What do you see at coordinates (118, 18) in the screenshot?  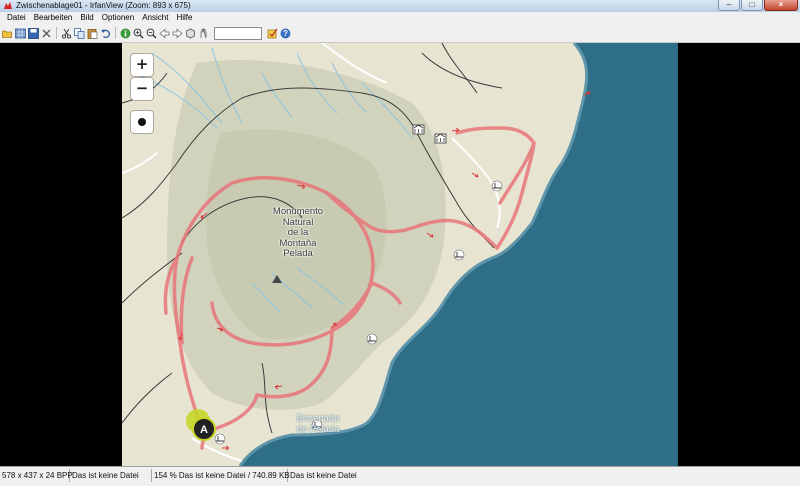 I see `menu-optionen: Optionen` at bounding box center [118, 18].